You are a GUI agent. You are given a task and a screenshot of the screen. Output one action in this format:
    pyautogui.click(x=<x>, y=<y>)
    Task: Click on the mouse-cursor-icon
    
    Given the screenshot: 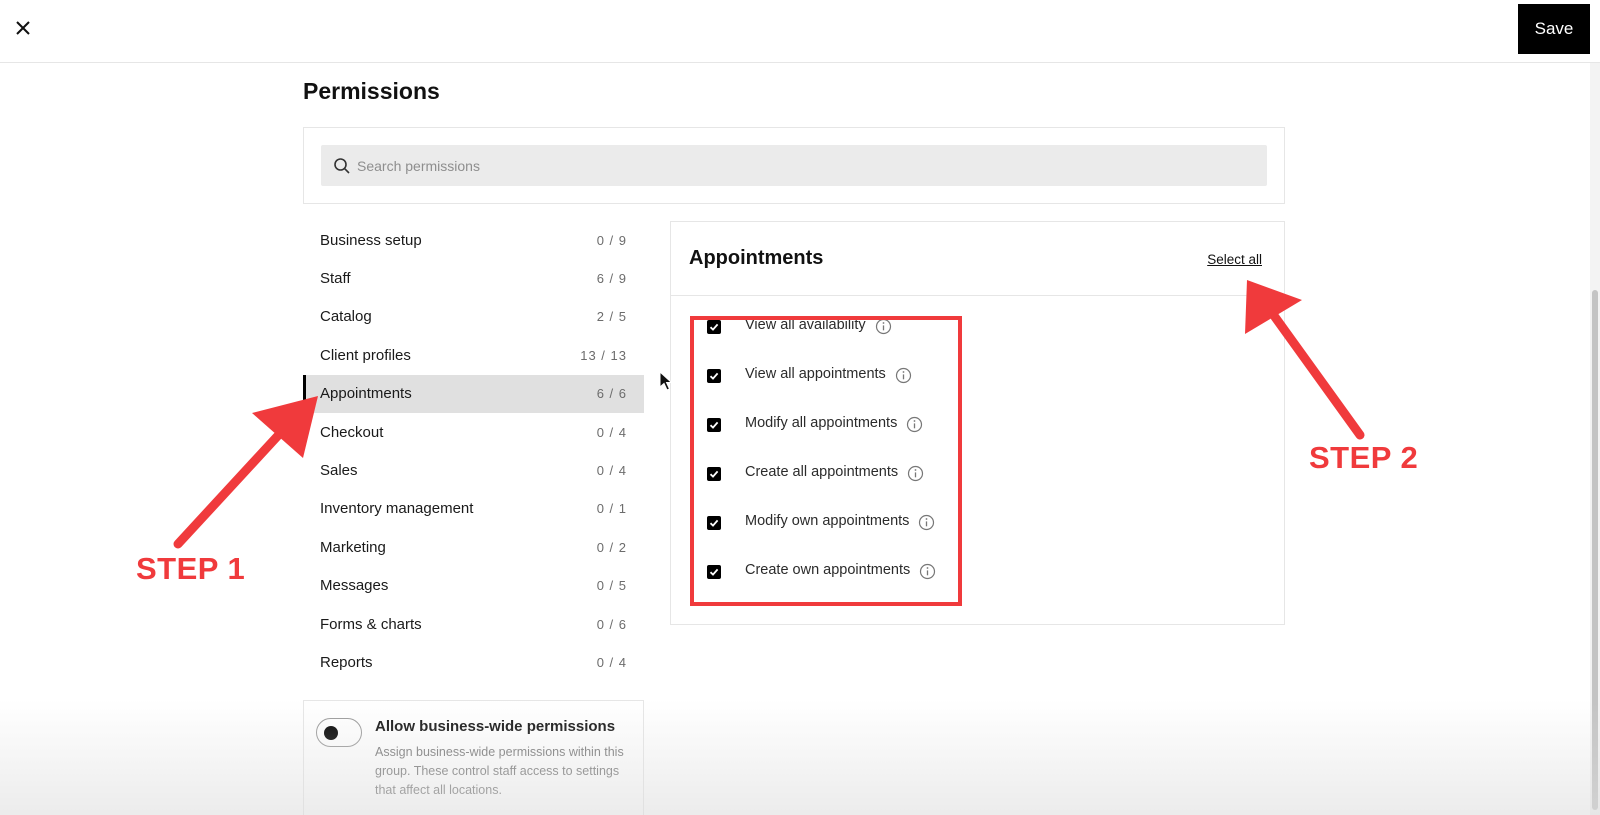 What is the action you would take?
    pyautogui.click(x=667, y=381)
    